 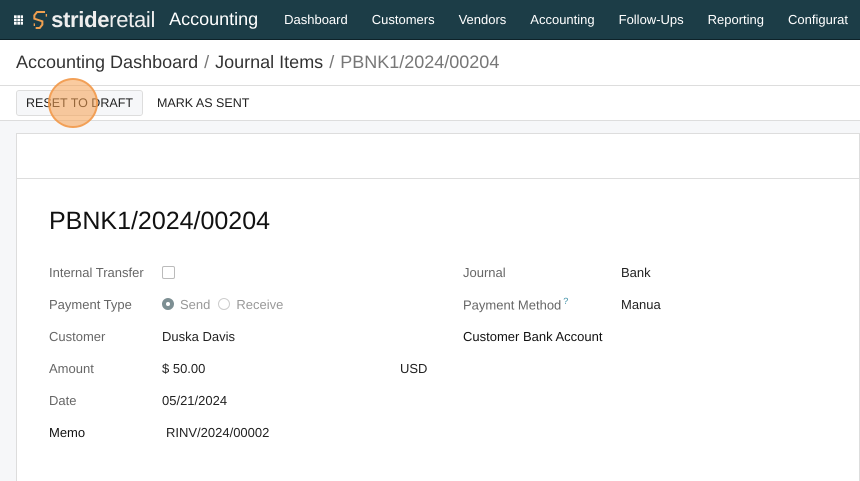 I want to click on field-label: Payment Method$^{?}$, so click(x=516, y=304).